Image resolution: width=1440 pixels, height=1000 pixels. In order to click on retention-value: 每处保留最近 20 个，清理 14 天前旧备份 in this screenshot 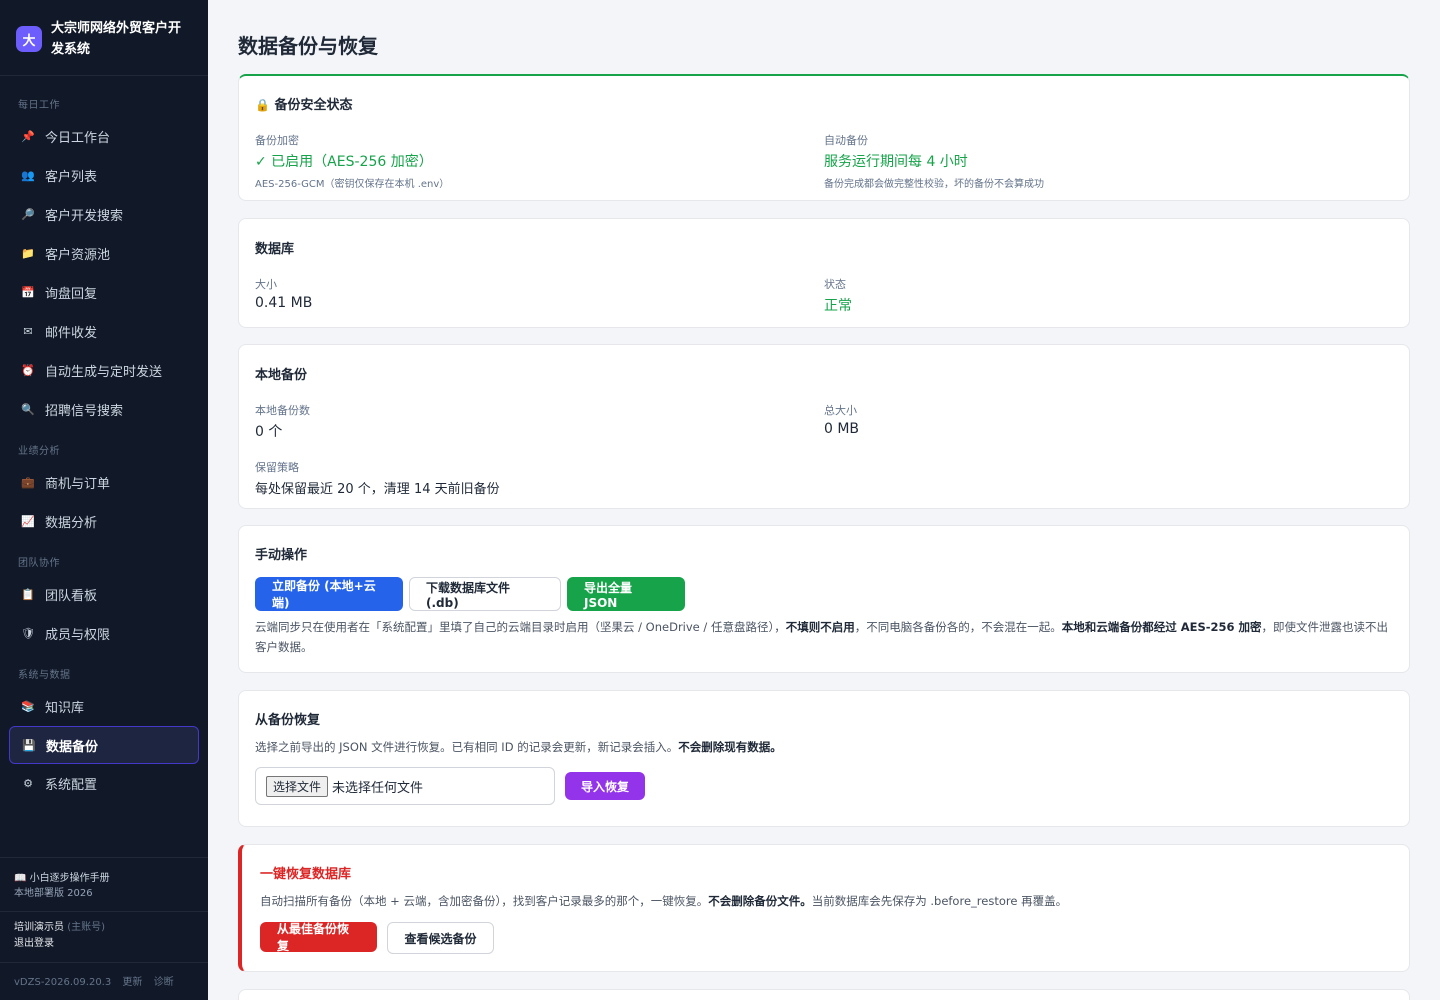, I will do `click(377, 489)`.